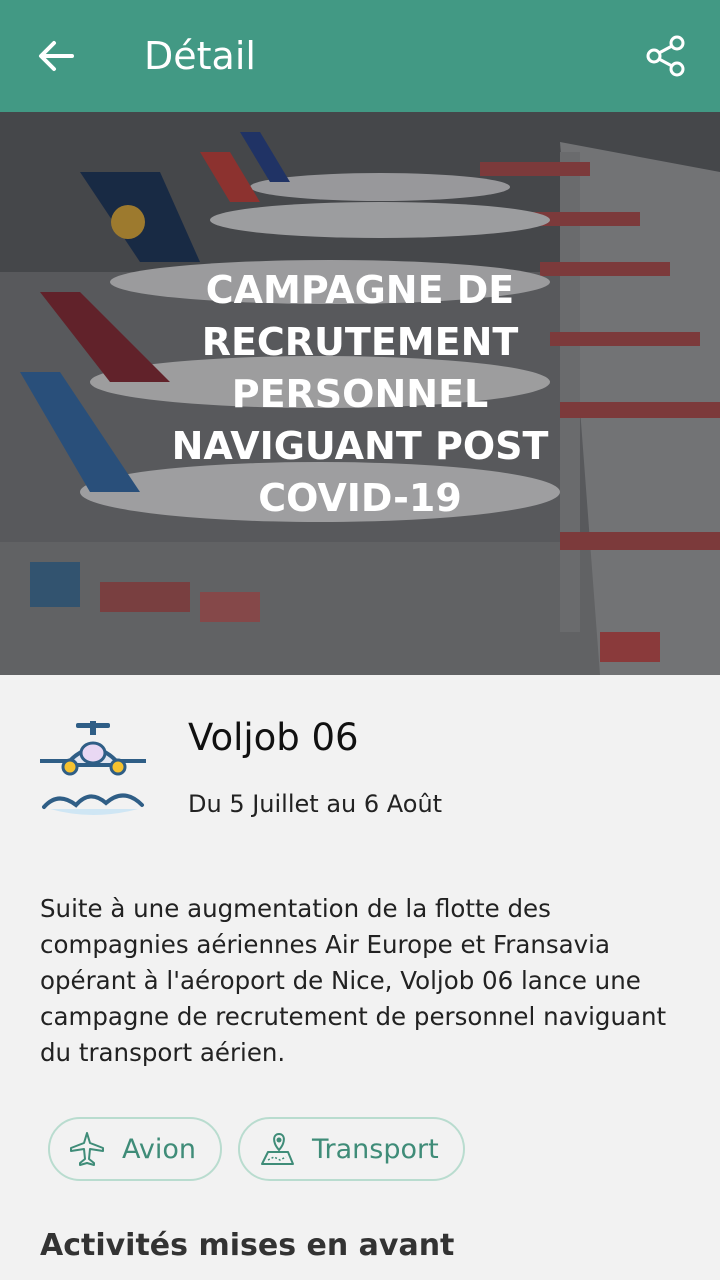  What do you see at coordinates (200, 56) in the screenshot?
I see `page-title: Détail` at bounding box center [200, 56].